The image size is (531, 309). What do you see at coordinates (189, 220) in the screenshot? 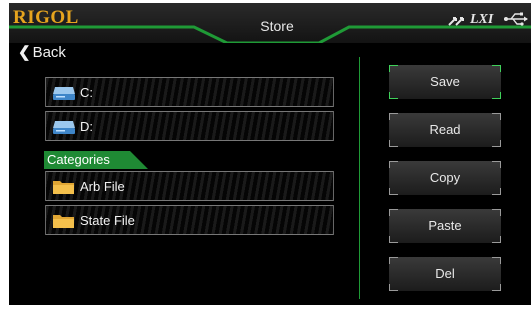
I see `category-item-state-file: State File` at bounding box center [189, 220].